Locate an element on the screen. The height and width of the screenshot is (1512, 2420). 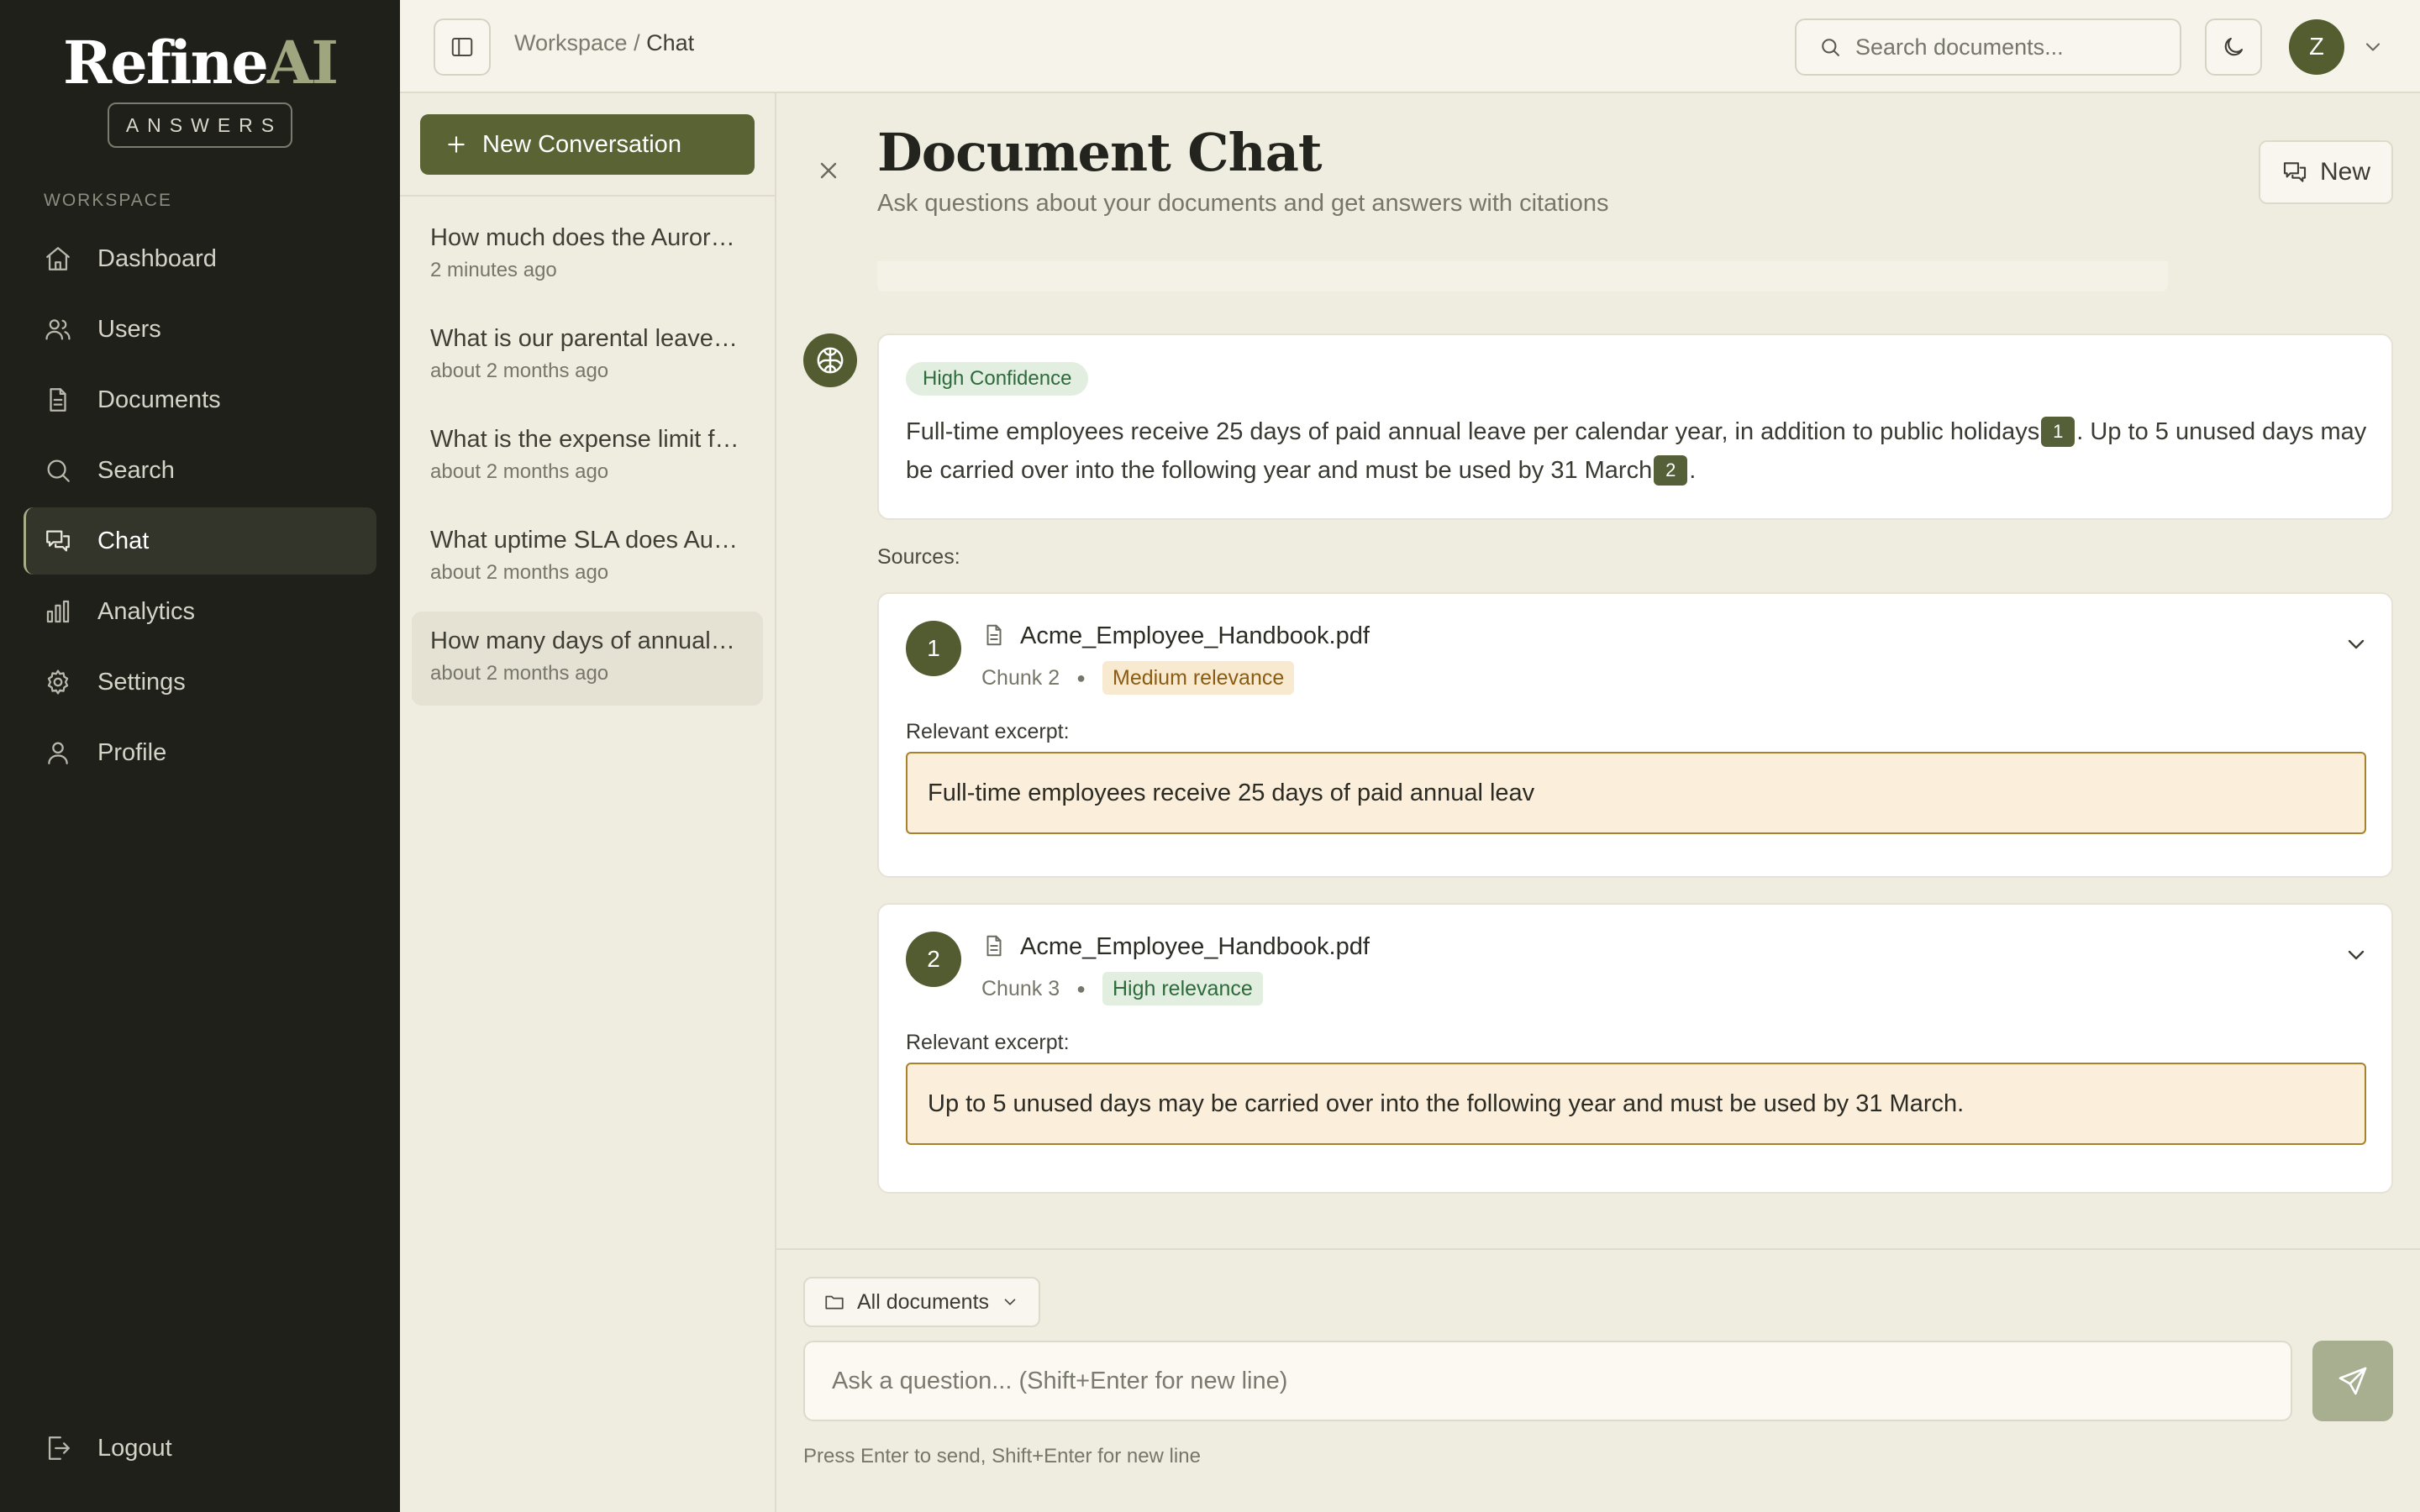
send-button is located at coordinates (2352, 1381).